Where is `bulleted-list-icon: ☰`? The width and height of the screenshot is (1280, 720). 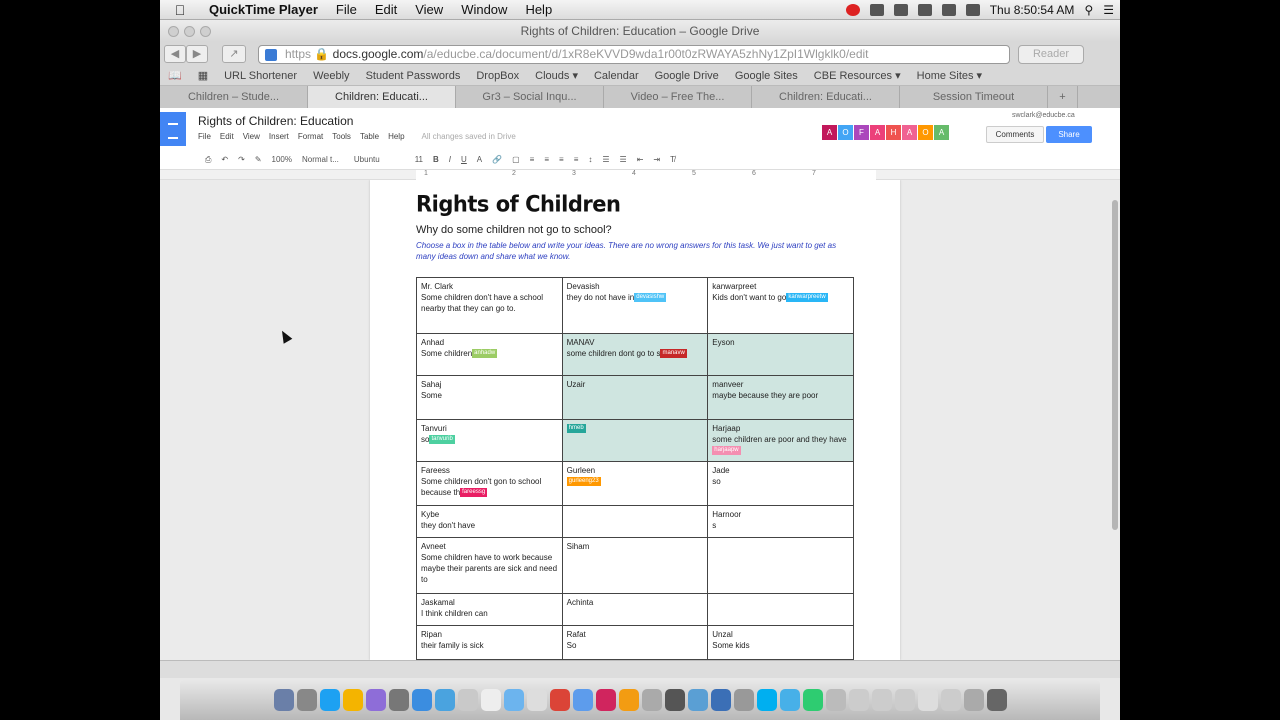
bulleted-list-icon: ☰ is located at coordinates (623, 159).